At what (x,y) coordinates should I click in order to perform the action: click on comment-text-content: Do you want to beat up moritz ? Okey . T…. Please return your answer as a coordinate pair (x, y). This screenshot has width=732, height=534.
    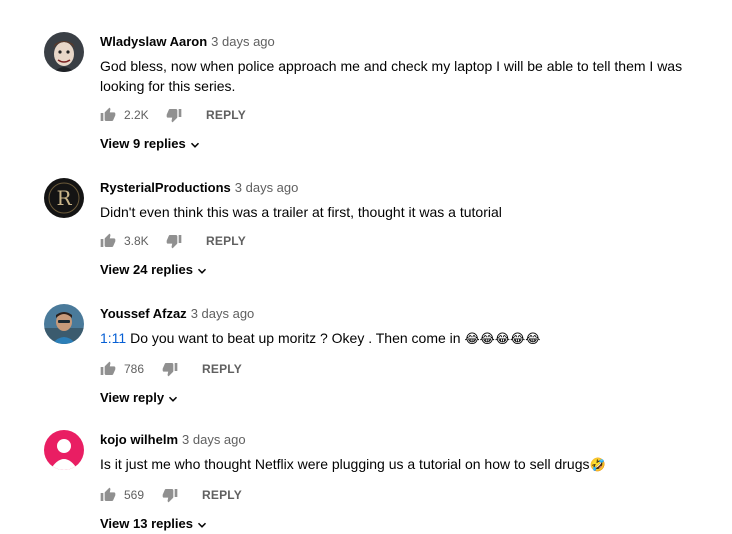
    Looking at the image, I should click on (295, 338).